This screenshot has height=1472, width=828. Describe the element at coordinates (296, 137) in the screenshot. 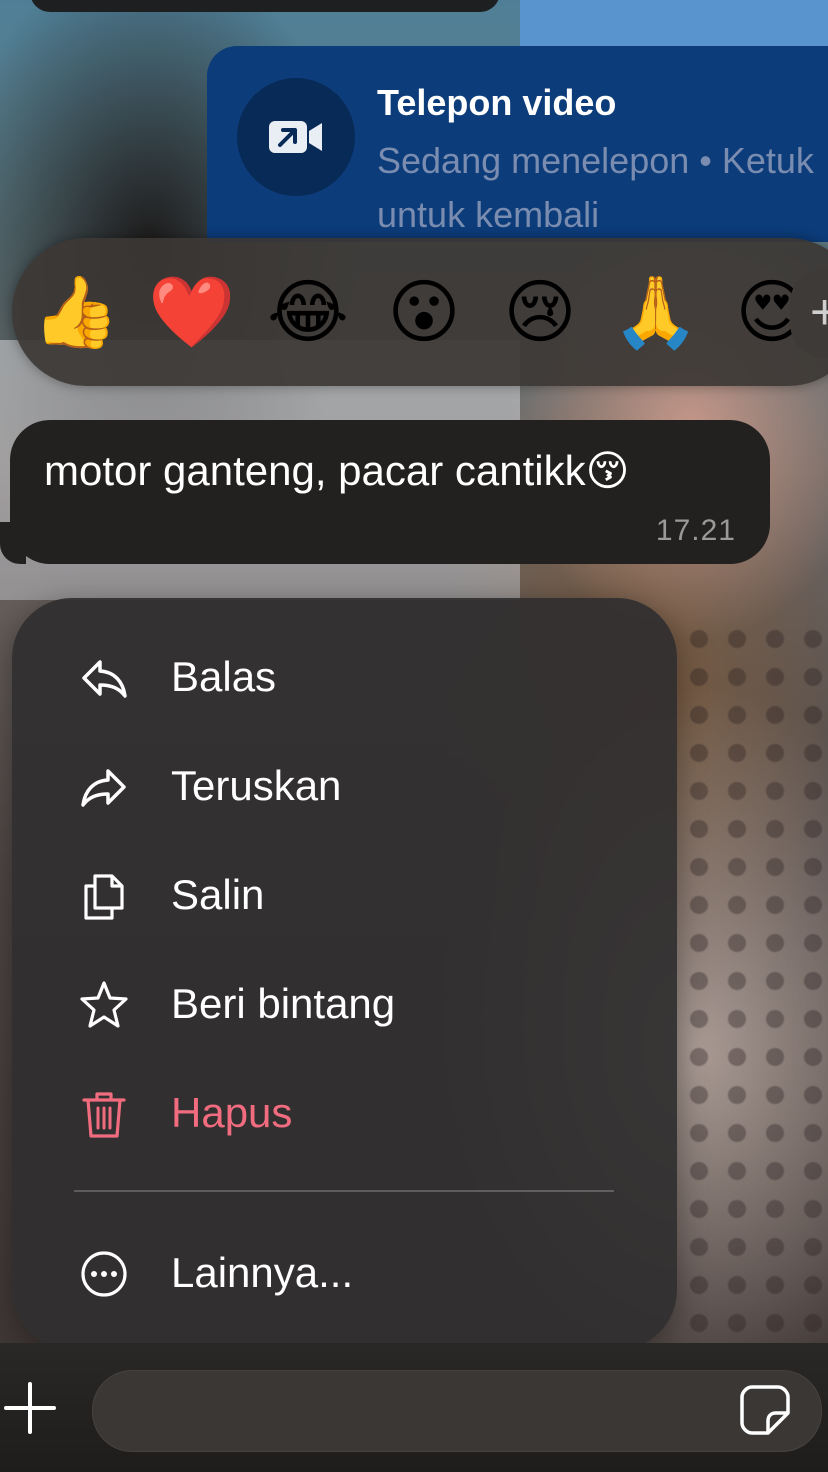

I see `video-call-icon` at that location.